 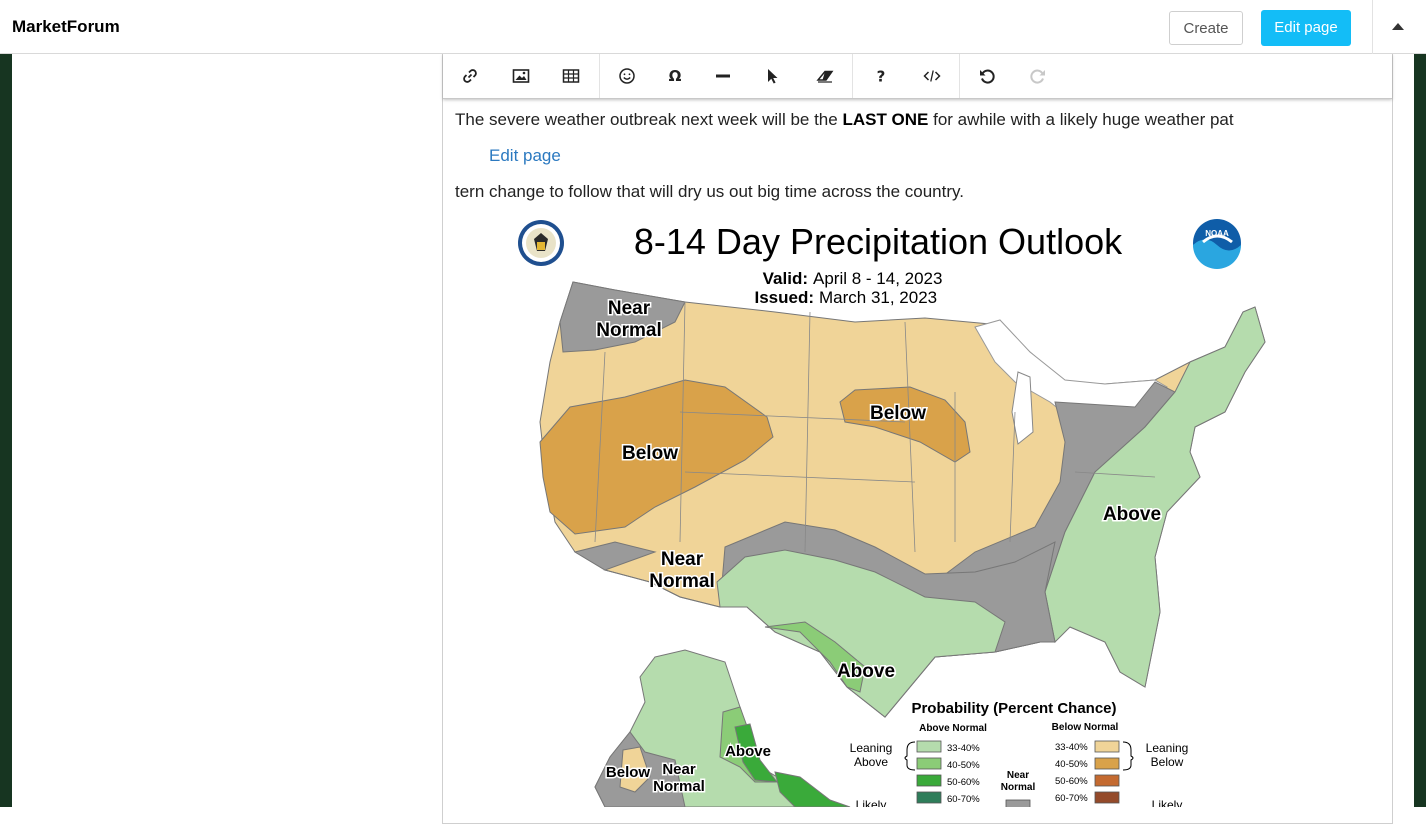 I want to click on legend-leaning-below: Below, so click(x=1167, y=762).